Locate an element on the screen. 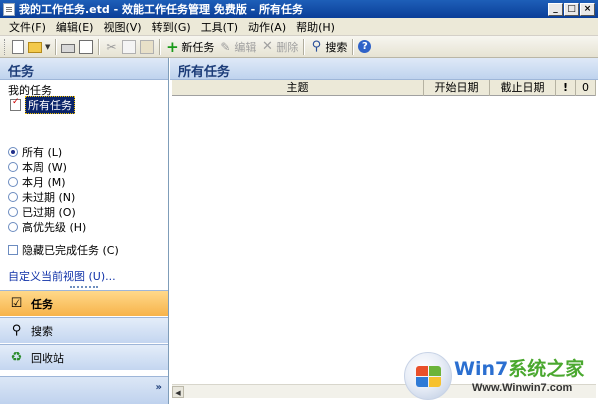 This screenshot has width=598, height=404. new-file-button is located at coordinates (18, 47).